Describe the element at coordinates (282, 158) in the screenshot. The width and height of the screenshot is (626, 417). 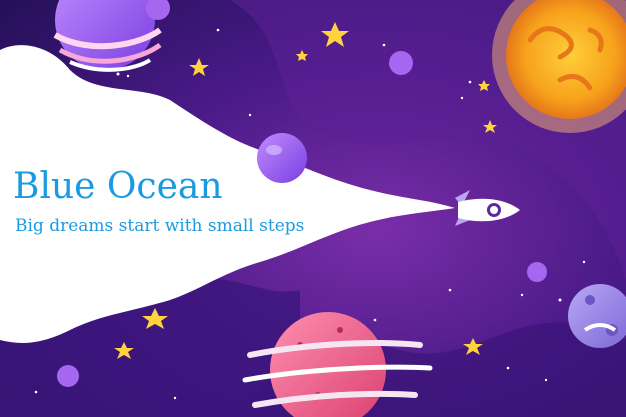
I see `purple-planet` at that location.